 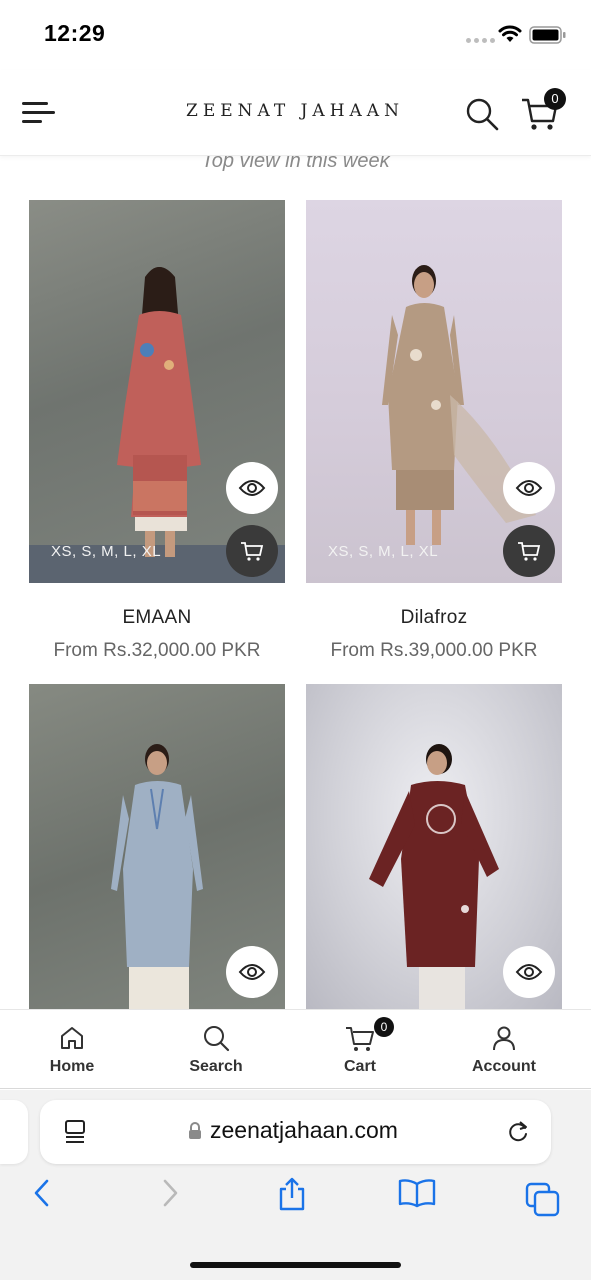 I want to click on reload-icon, so click(x=518, y=1132).